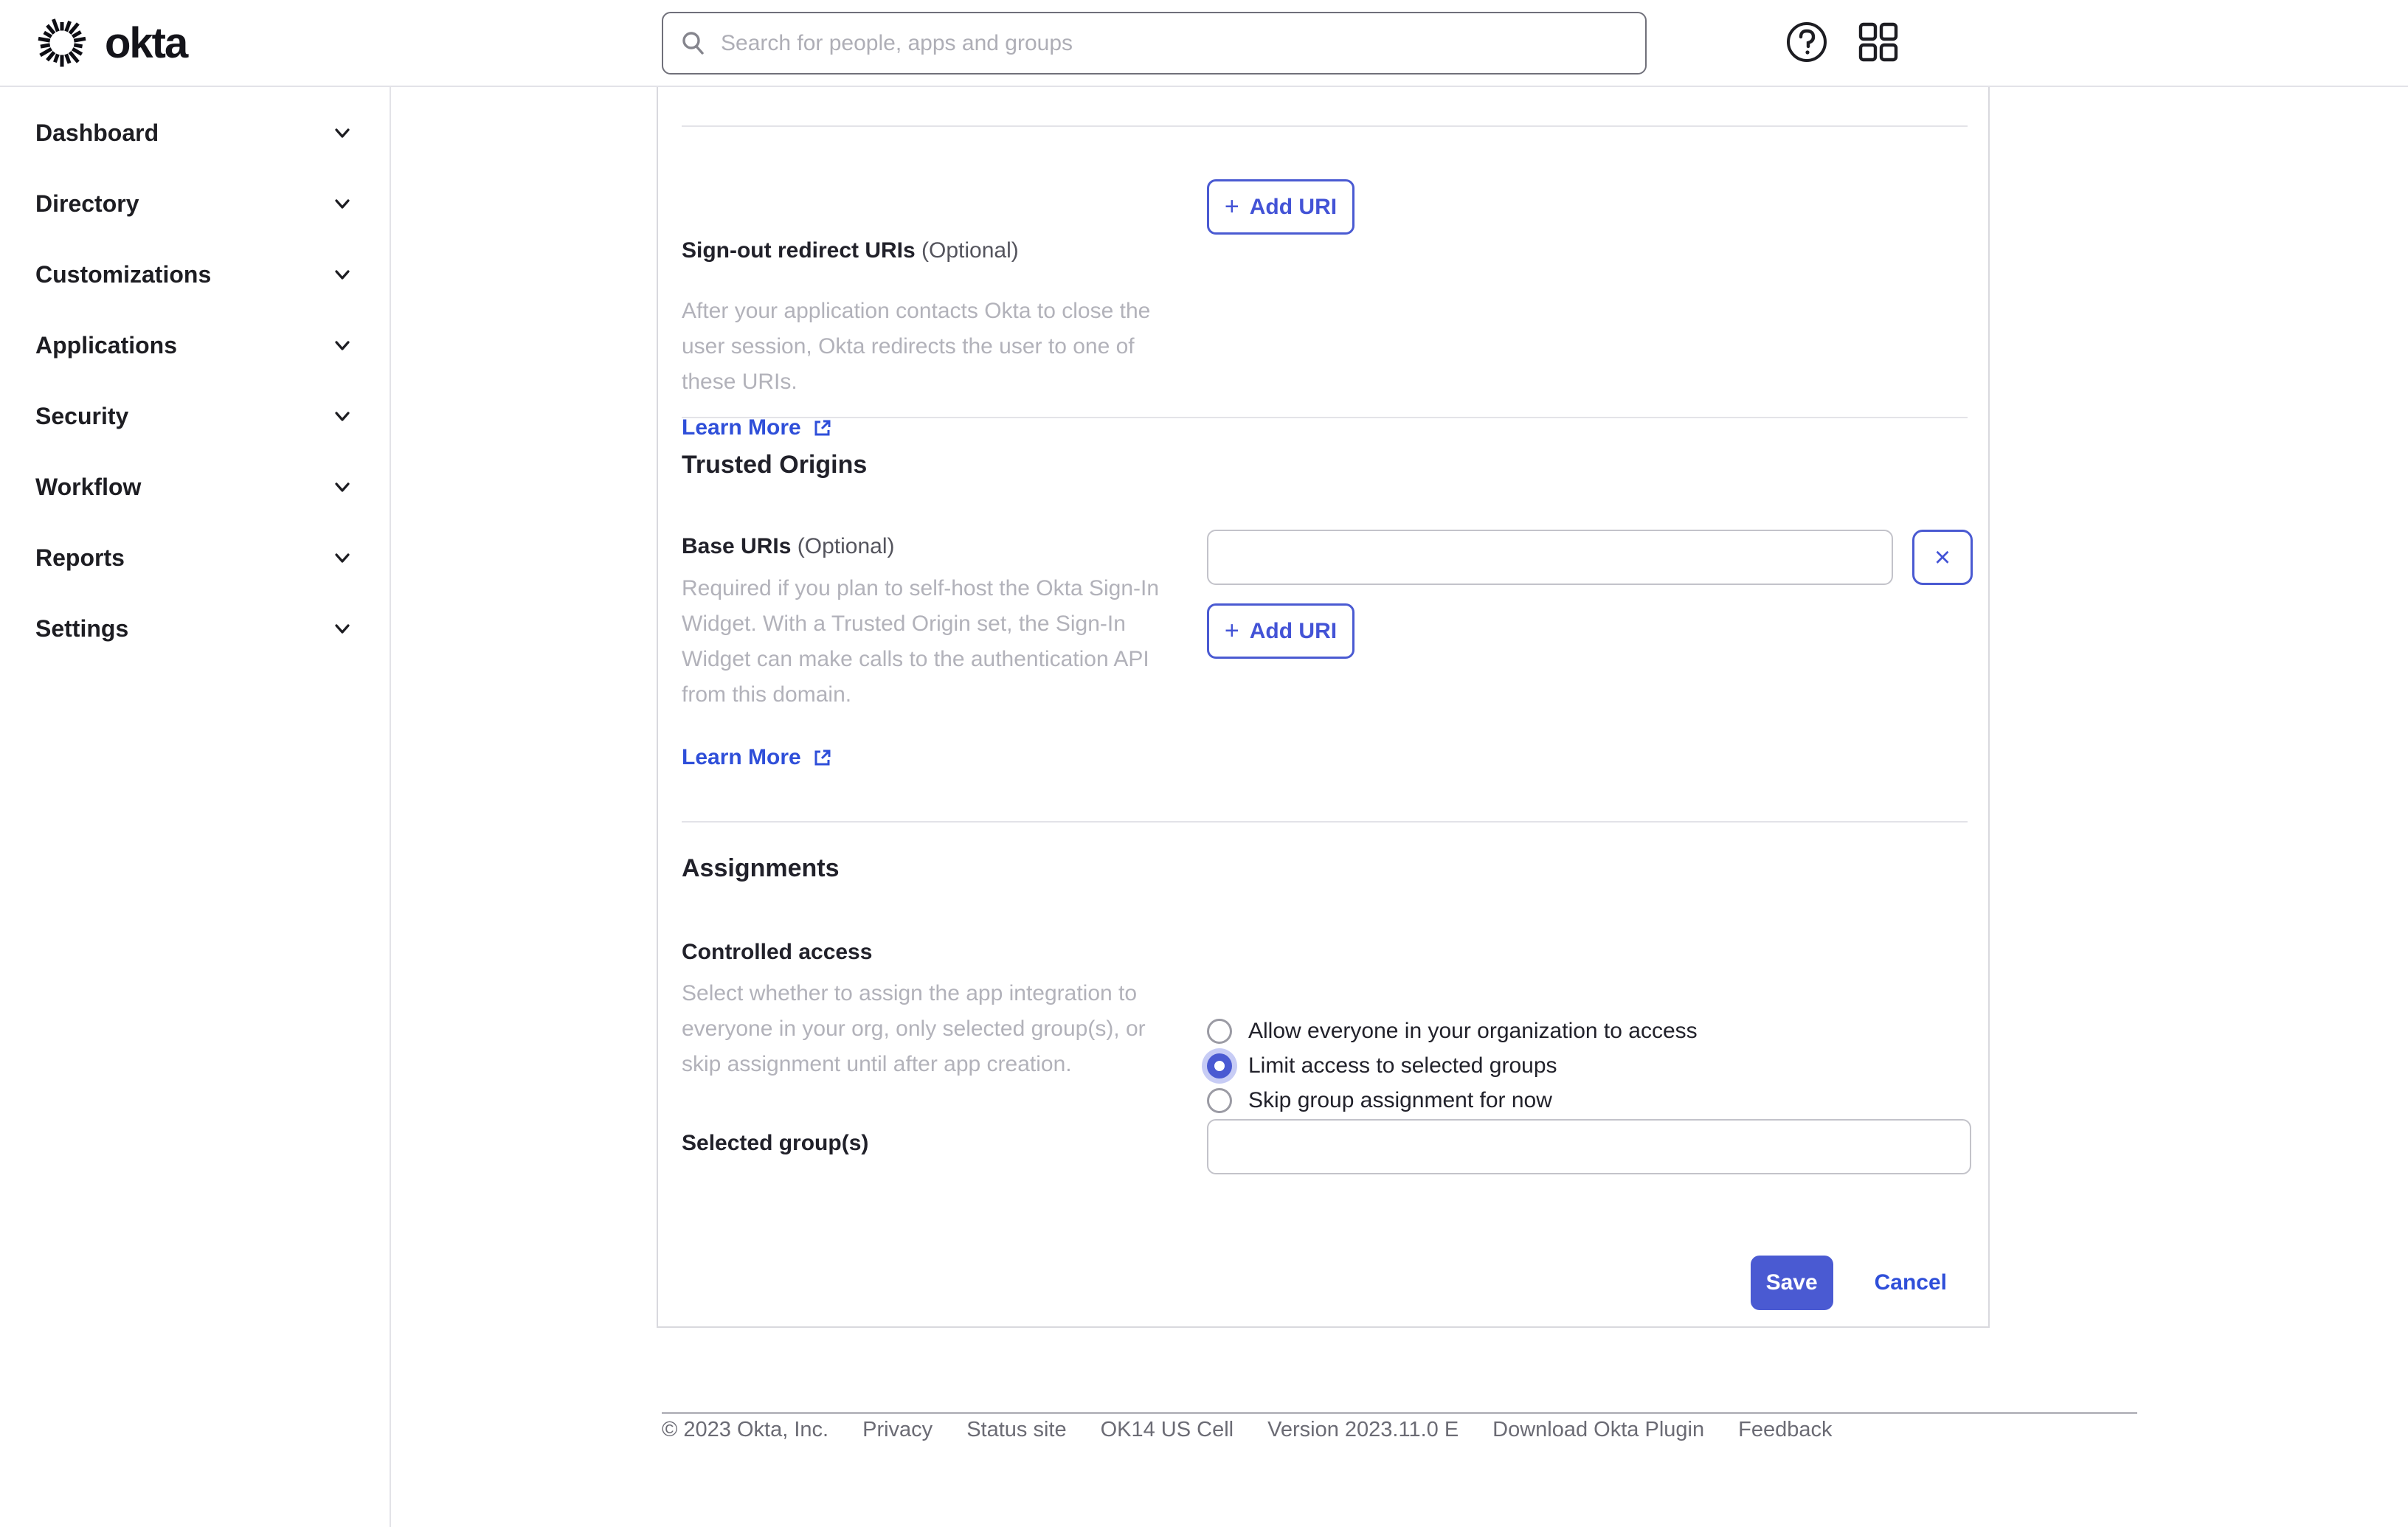  What do you see at coordinates (87, 203) in the screenshot?
I see `sidebar-item-label: Directory` at bounding box center [87, 203].